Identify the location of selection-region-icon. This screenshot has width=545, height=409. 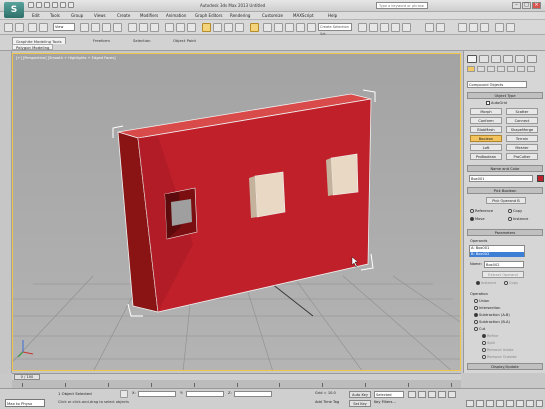
(106, 27).